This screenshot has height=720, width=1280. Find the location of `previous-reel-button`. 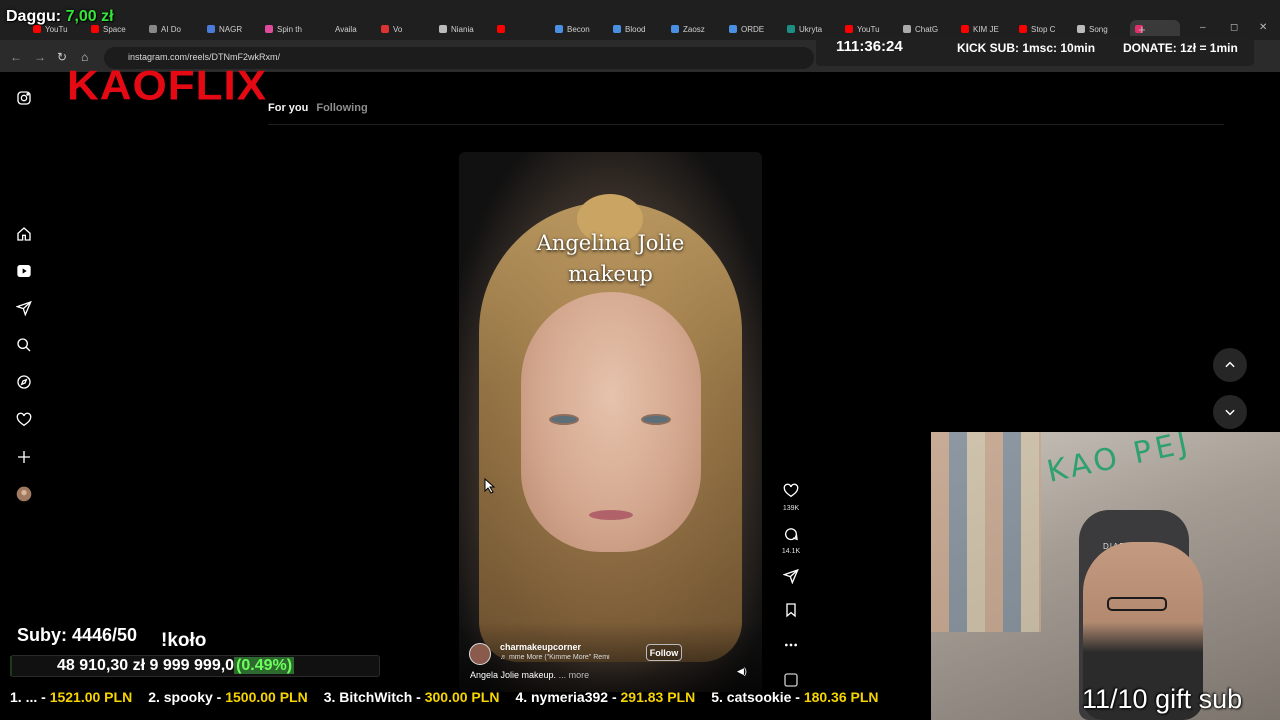

previous-reel-button is located at coordinates (1230, 365).